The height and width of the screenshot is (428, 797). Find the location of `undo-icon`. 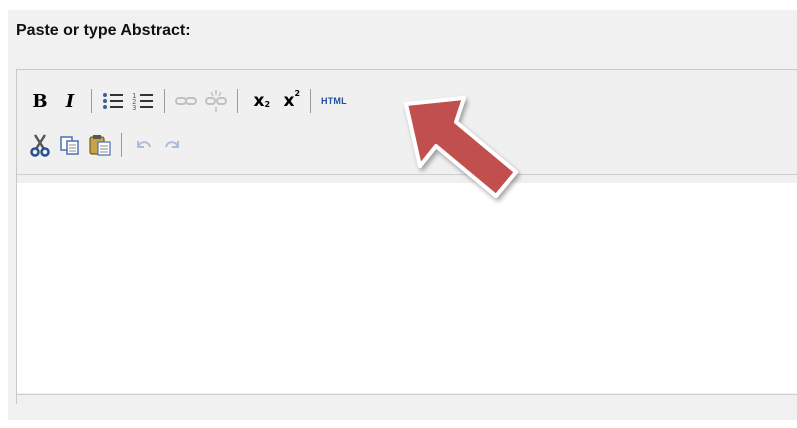

undo-icon is located at coordinates (144, 144).